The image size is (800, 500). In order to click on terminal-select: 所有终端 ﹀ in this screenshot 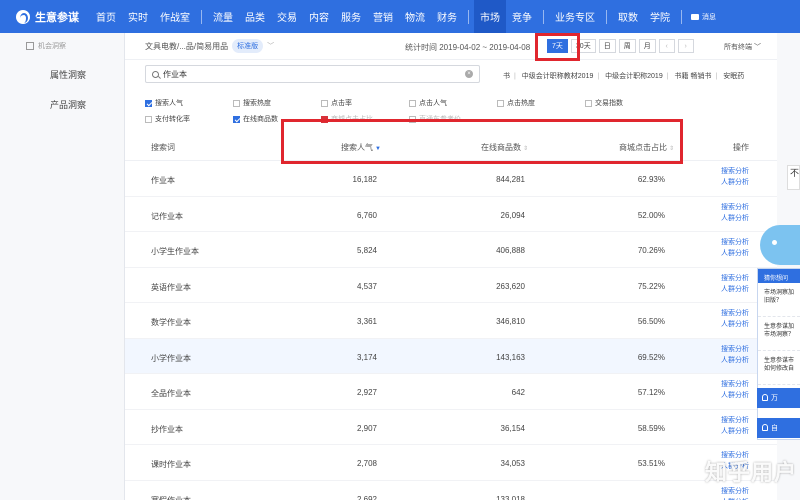, I will do `click(742, 47)`.